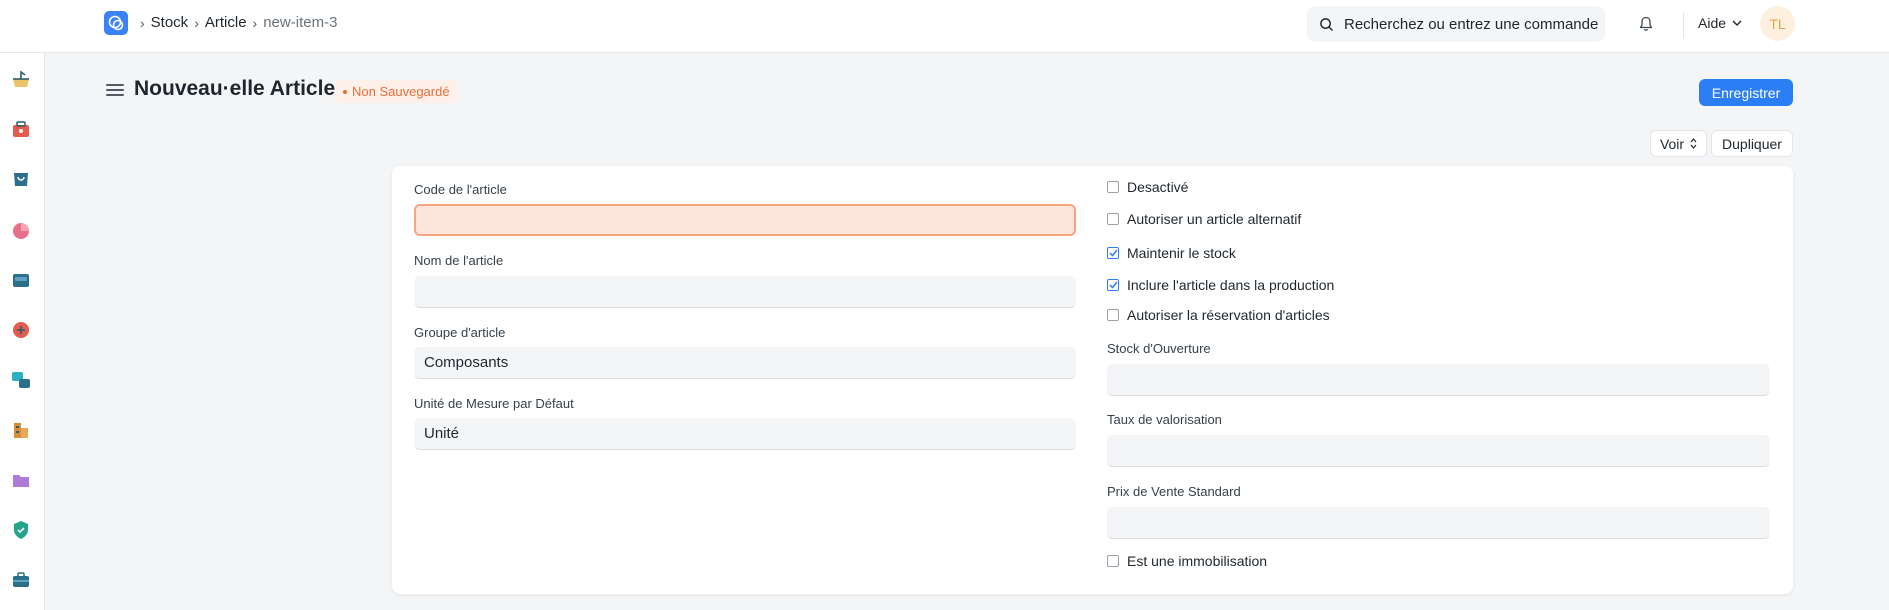  What do you see at coordinates (21, 280) in the screenshot?
I see `hr-icon` at bounding box center [21, 280].